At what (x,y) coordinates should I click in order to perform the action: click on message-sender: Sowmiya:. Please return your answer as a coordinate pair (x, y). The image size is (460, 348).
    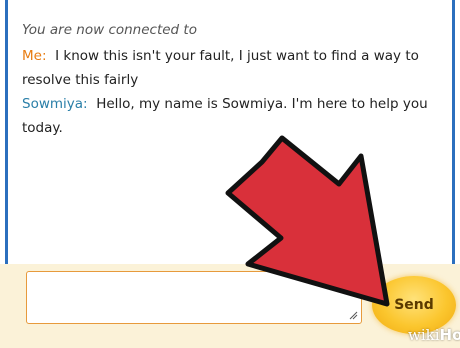
    Looking at the image, I should click on (55, 104).